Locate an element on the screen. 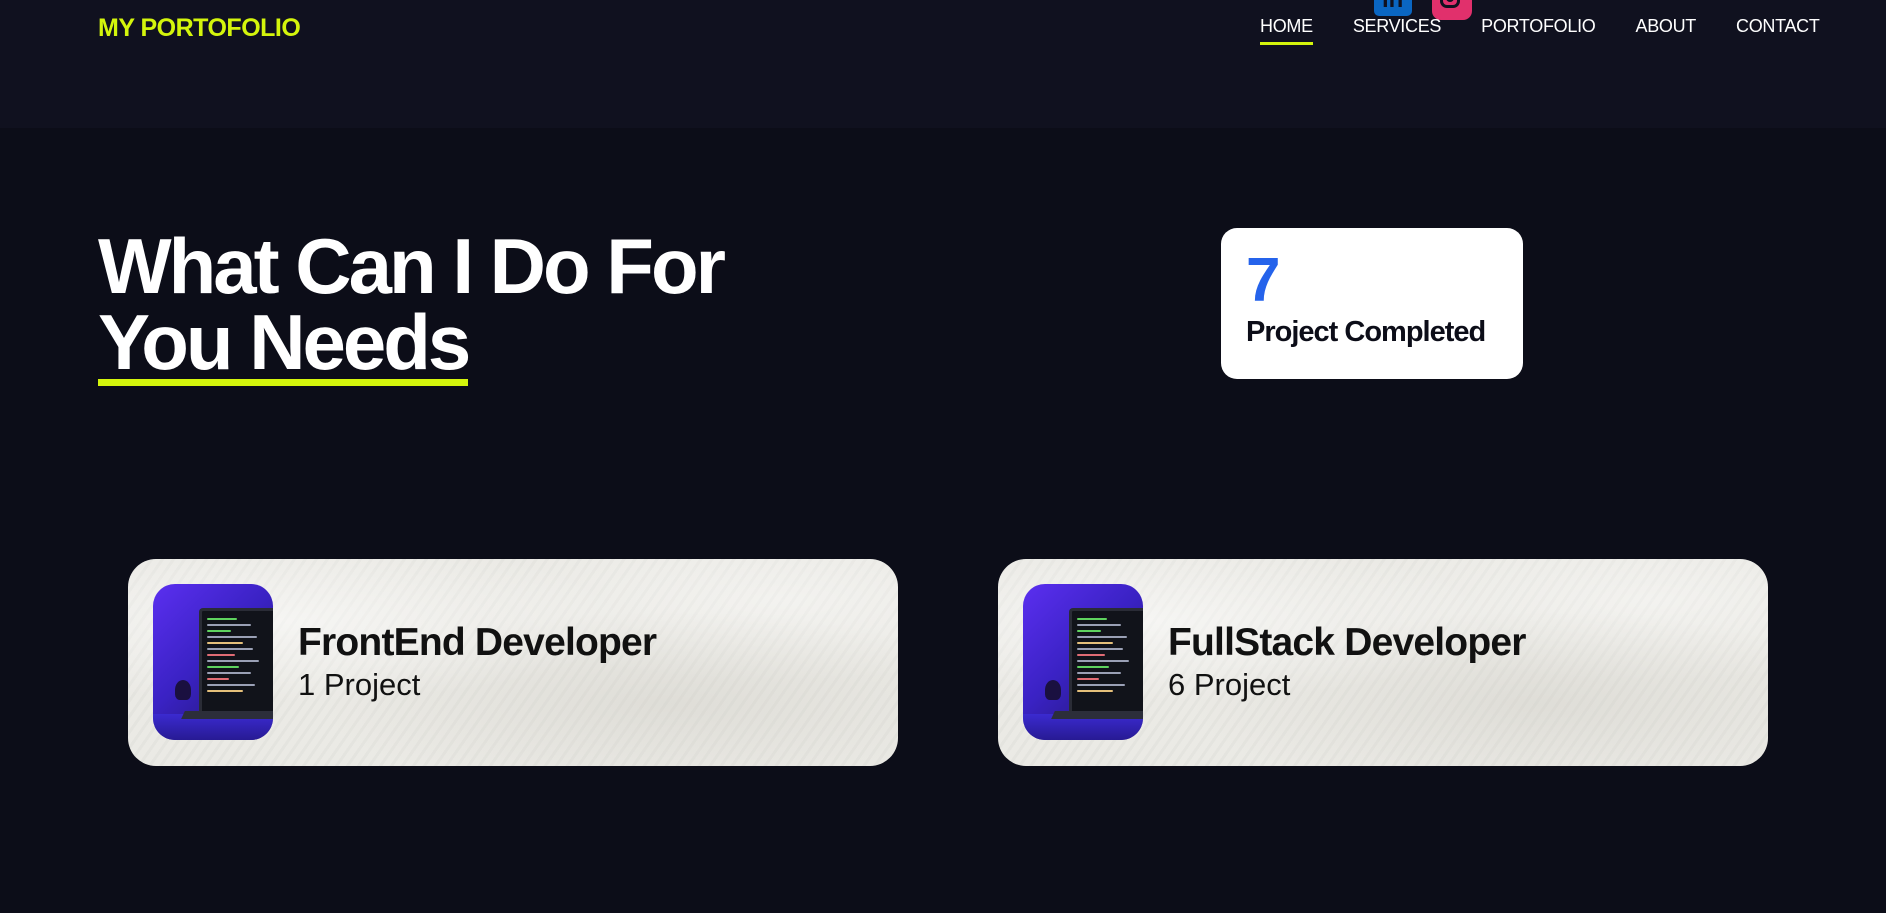  service-card-fullstack: FullStack Developer 6 Project is located at coordinates (1383, 662).